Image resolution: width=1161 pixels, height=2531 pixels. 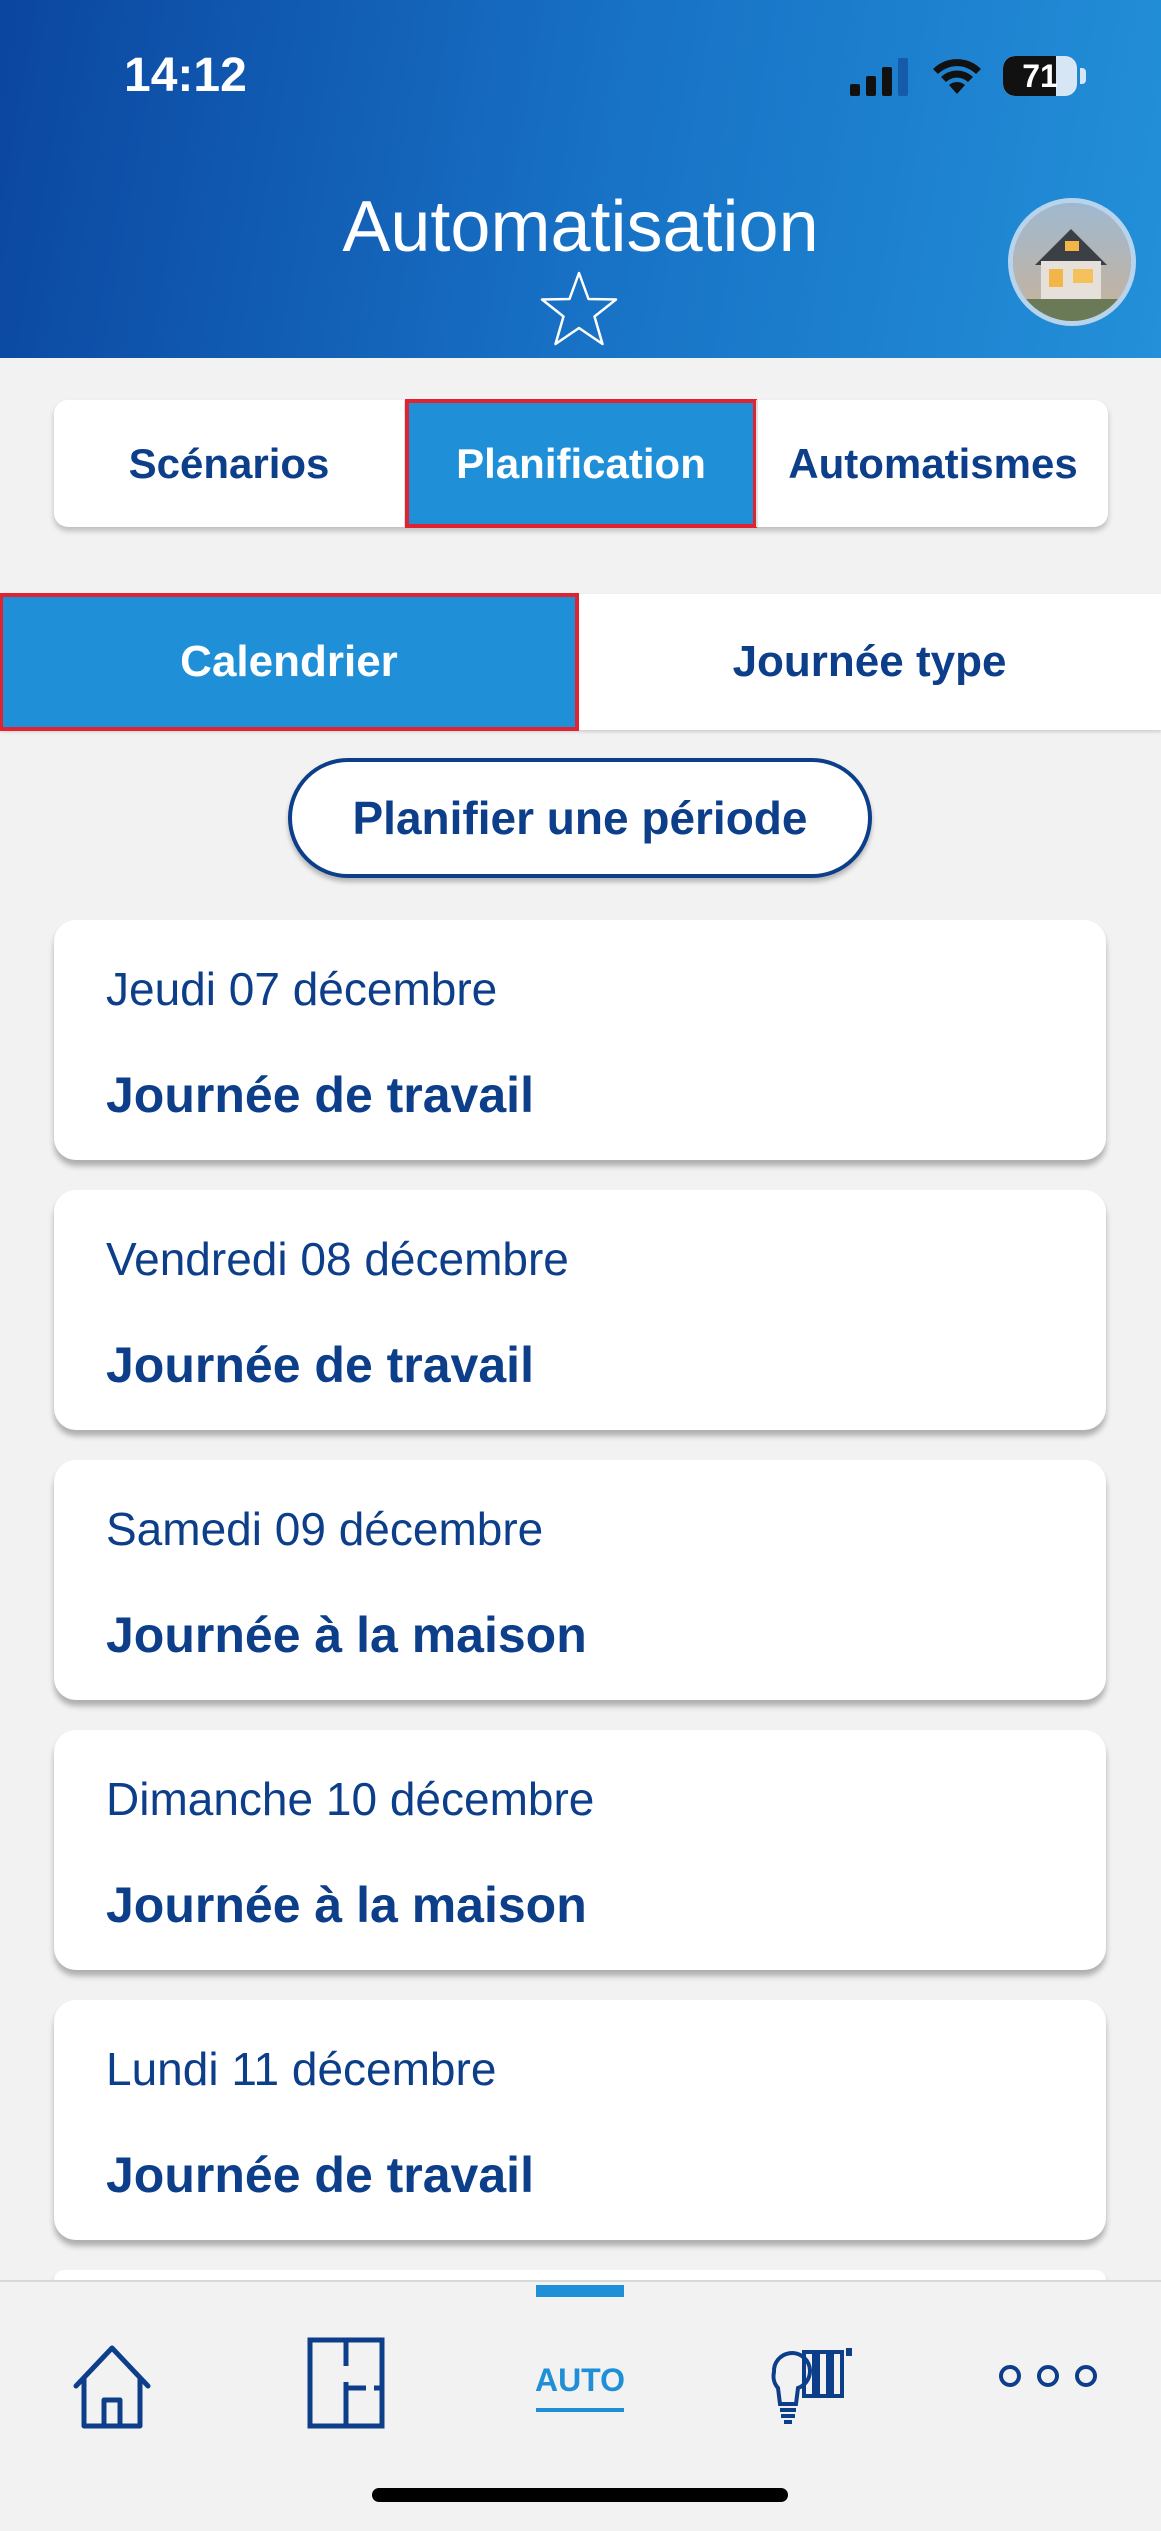 What do you see at coordinates (185, 75) in the screenshot?
I see `status-time: 14:12` at bounding box center [185, 75].